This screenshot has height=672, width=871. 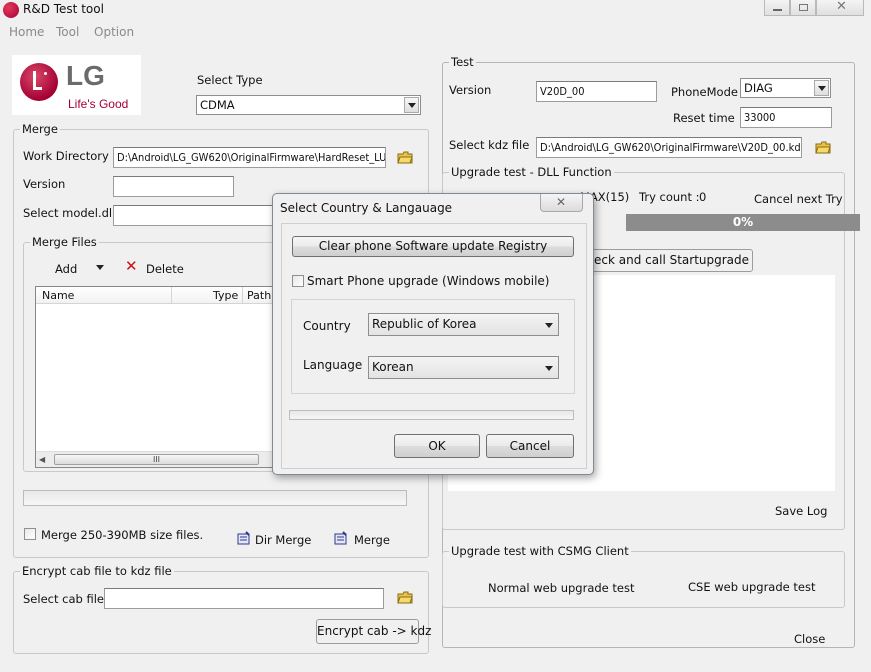 I want to click on horizontal-scrollbar: ◀ III, so click(x=155, y=459).